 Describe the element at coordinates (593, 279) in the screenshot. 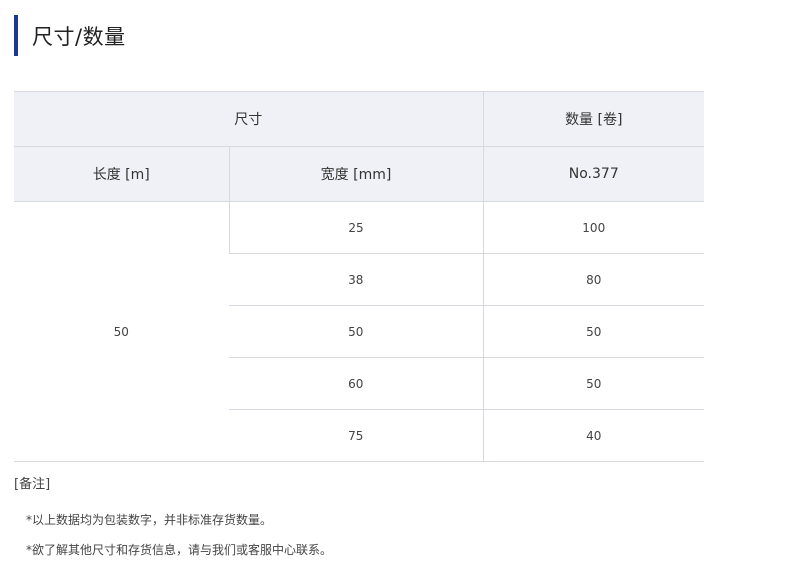

I see `cell-quantity: 80` at that location.